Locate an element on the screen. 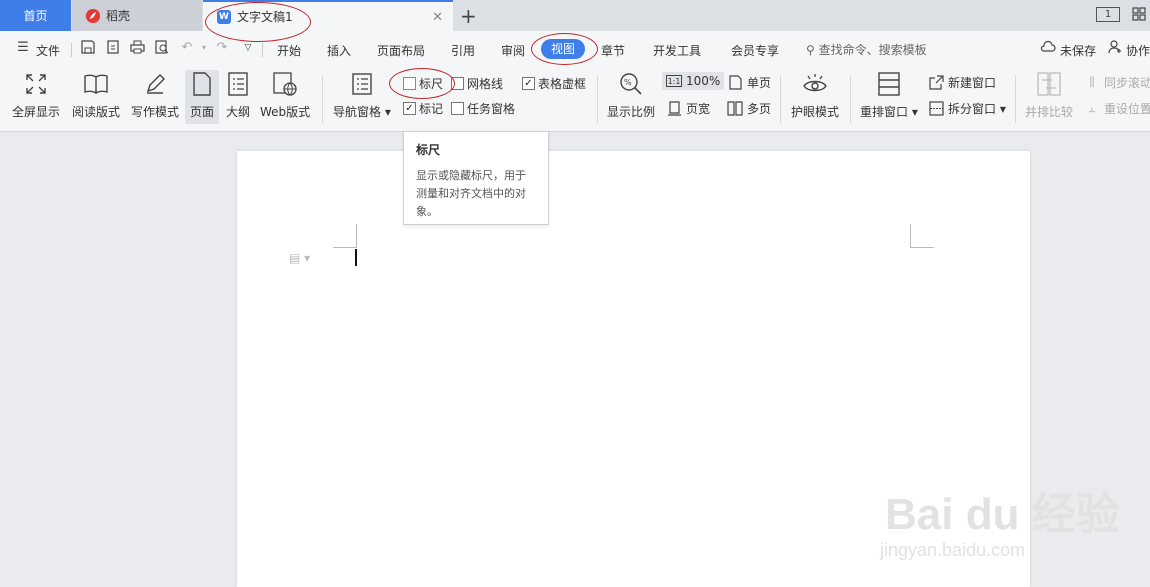 The height and width of the screenshot is (587, 1150). fullscreen-label: 全屏显示 is located at coordinates (36, 112).